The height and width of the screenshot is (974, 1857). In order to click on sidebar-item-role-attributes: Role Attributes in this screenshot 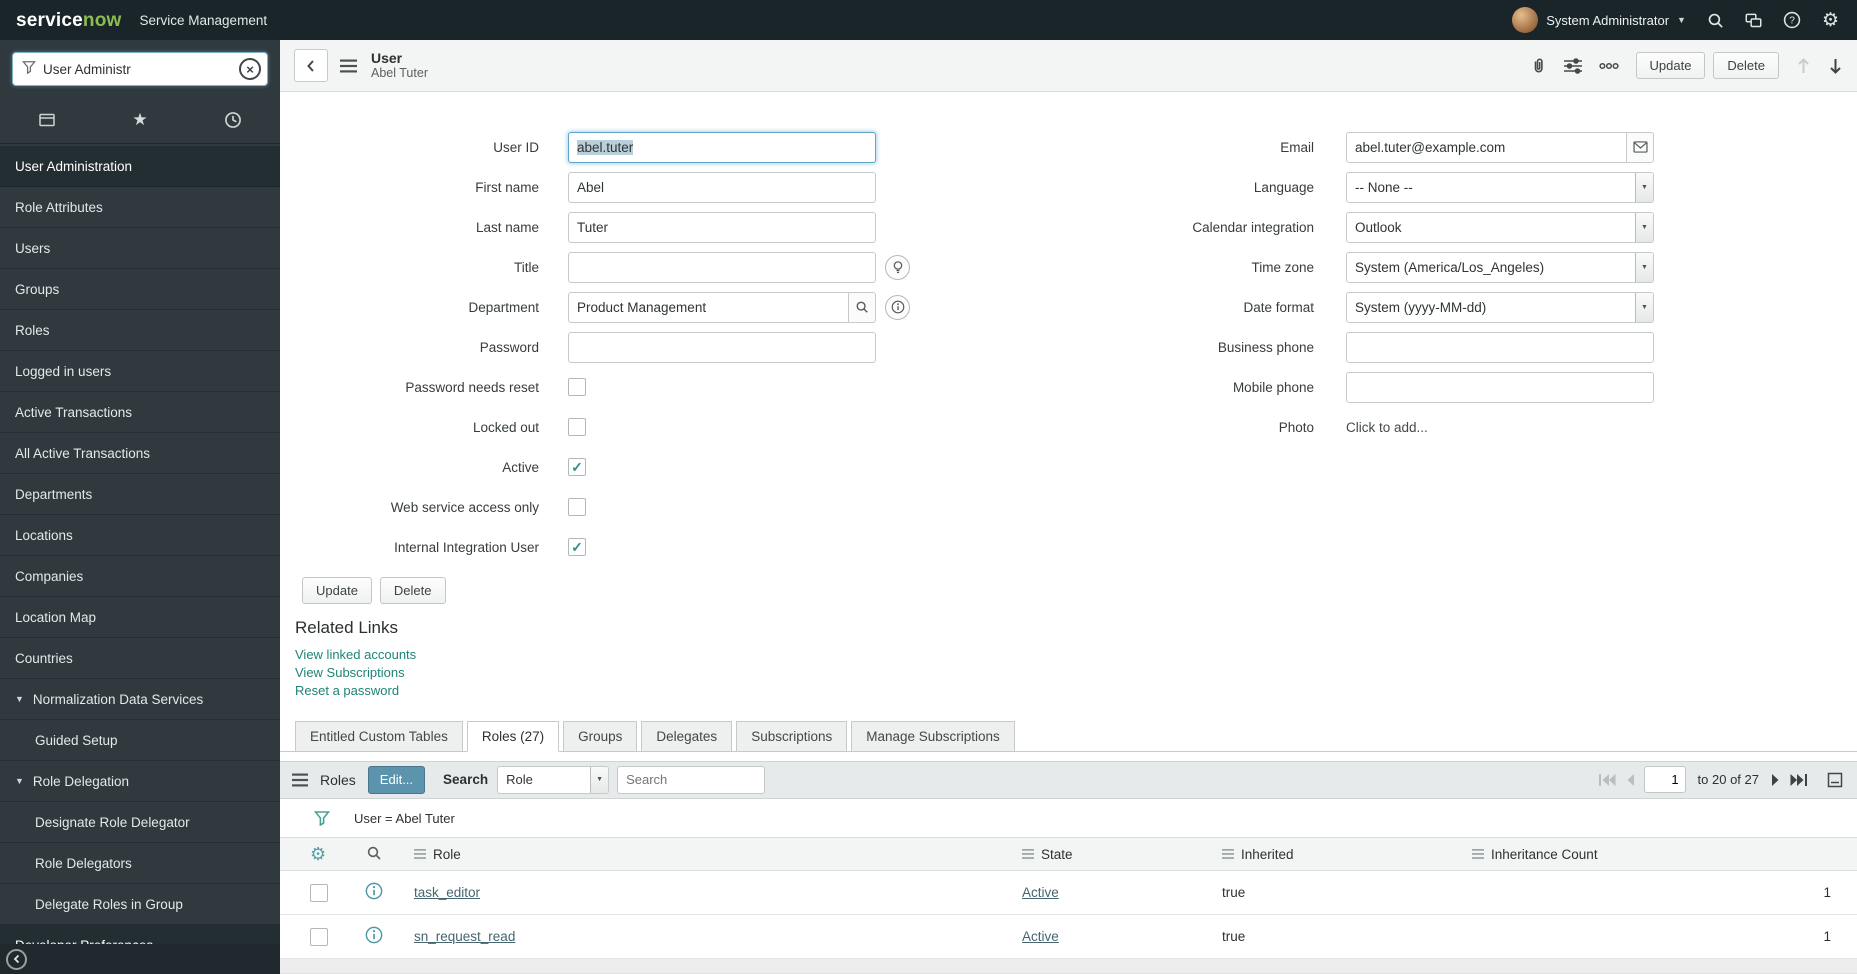, I will do `click(140, 207)`.